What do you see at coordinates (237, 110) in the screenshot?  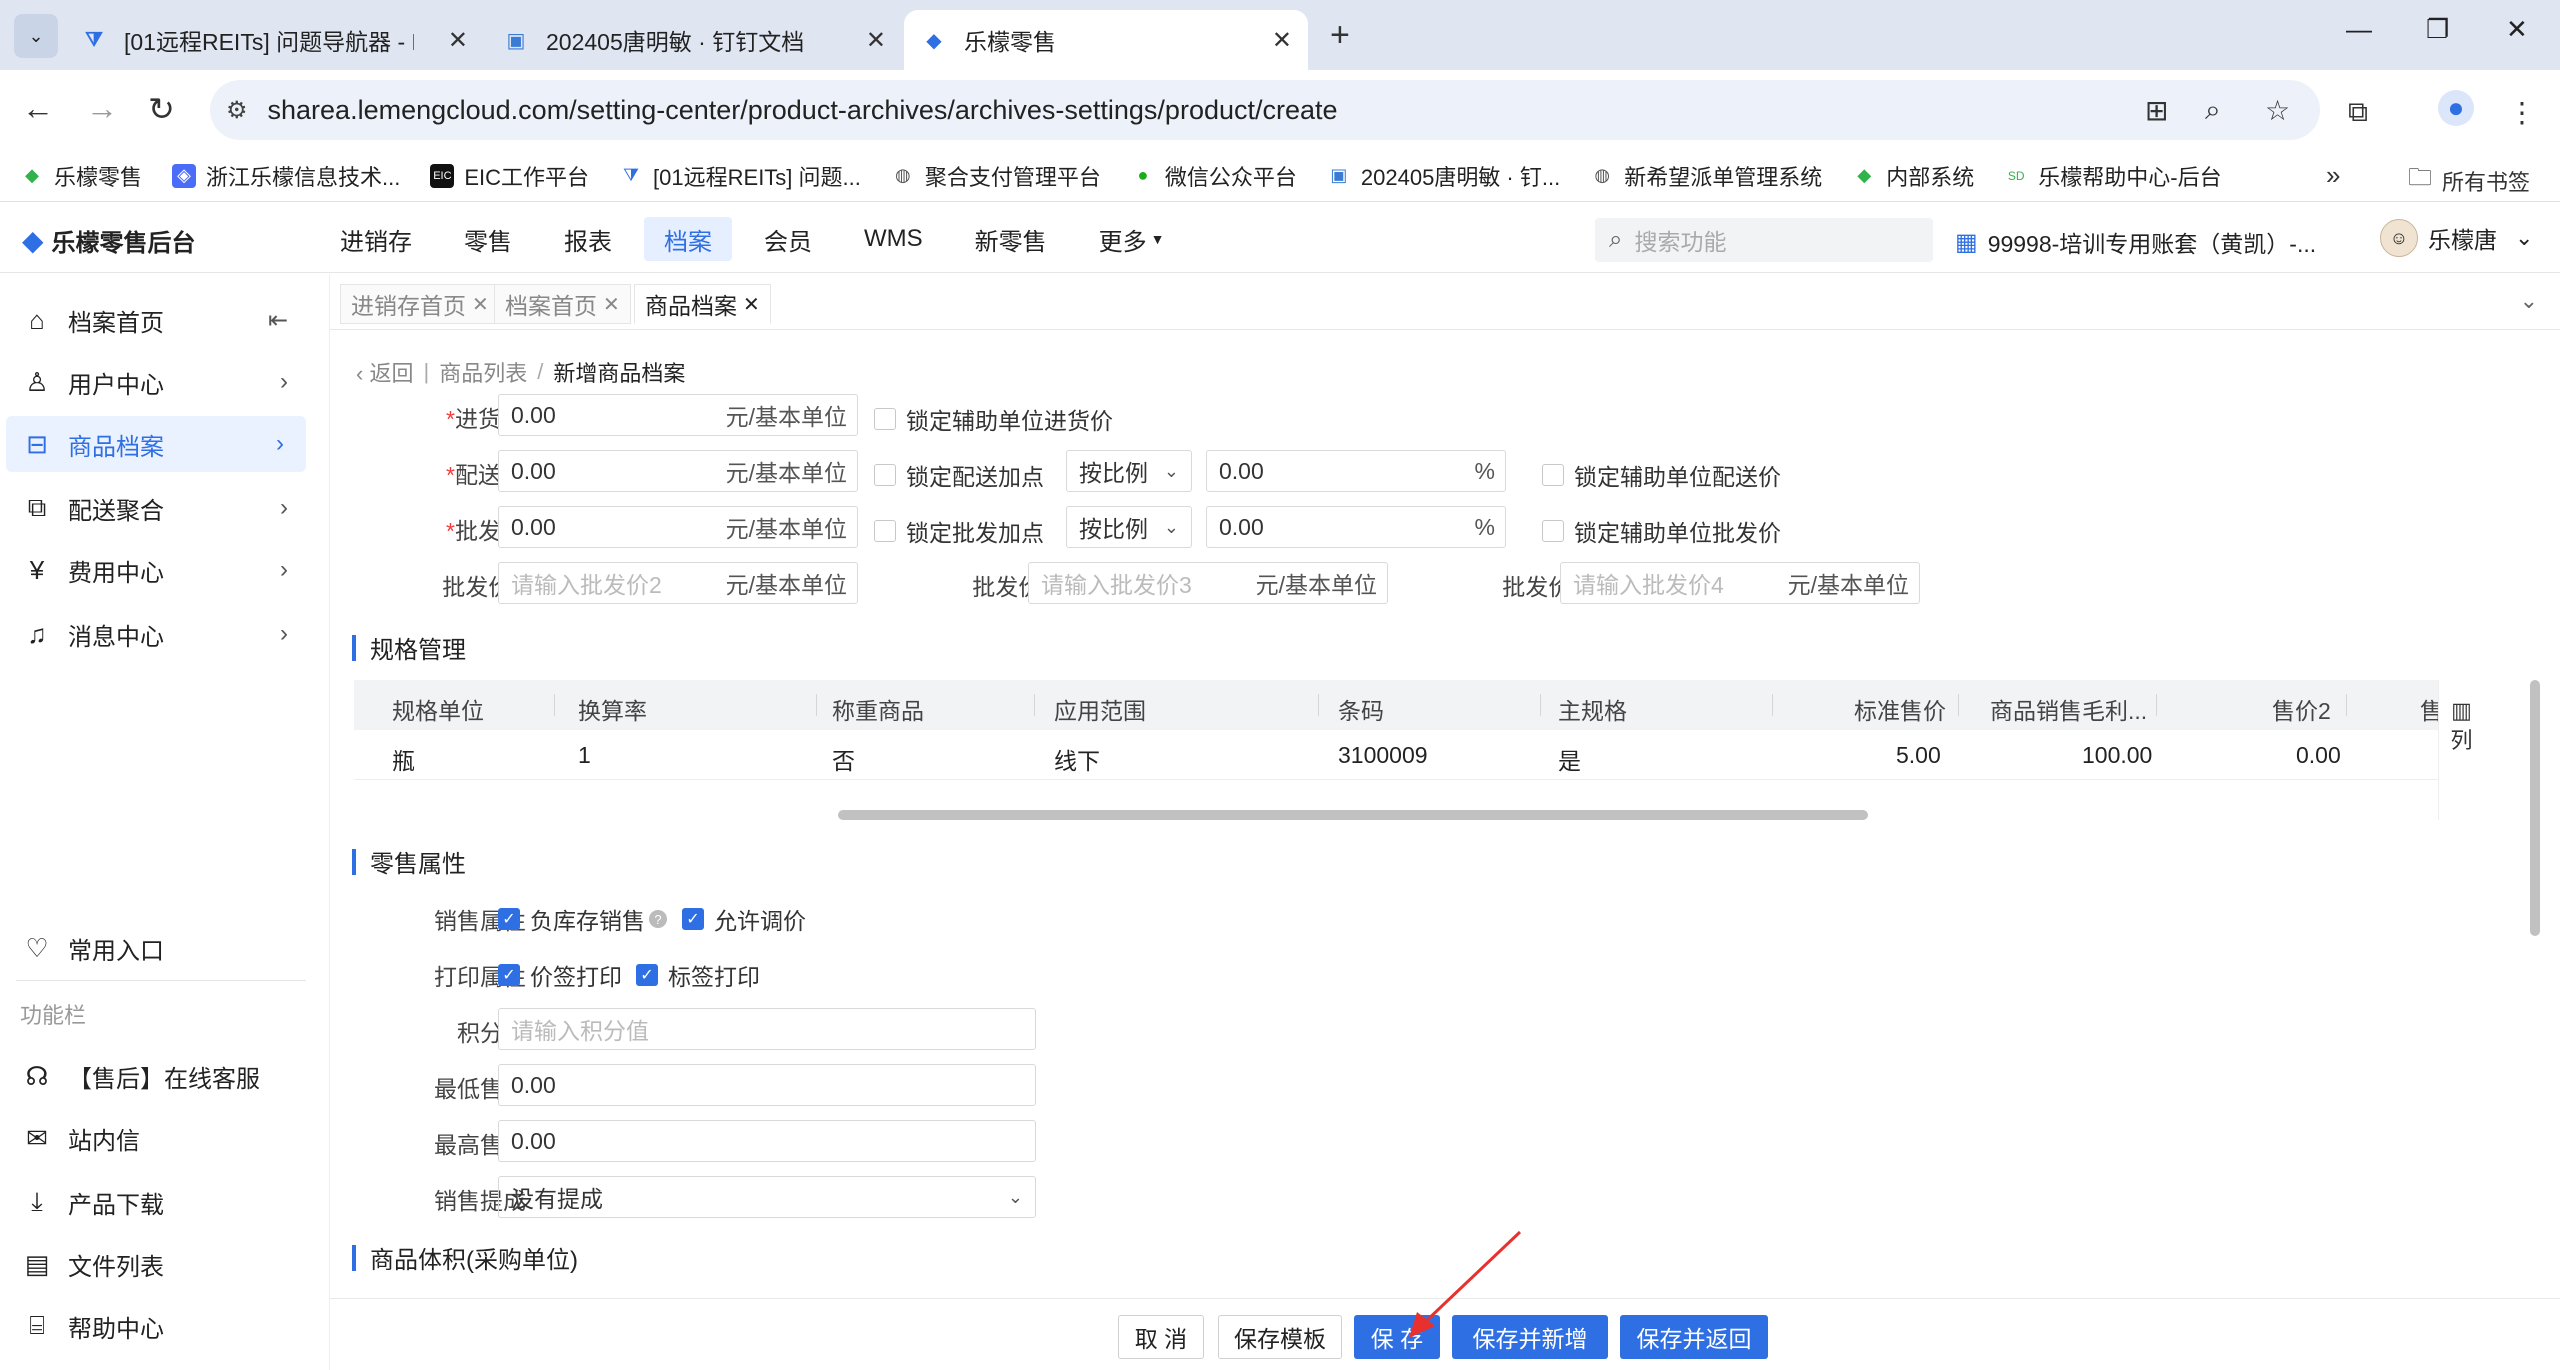 I see `site-info-icon: ⚙` at bounding box center [237, 110].